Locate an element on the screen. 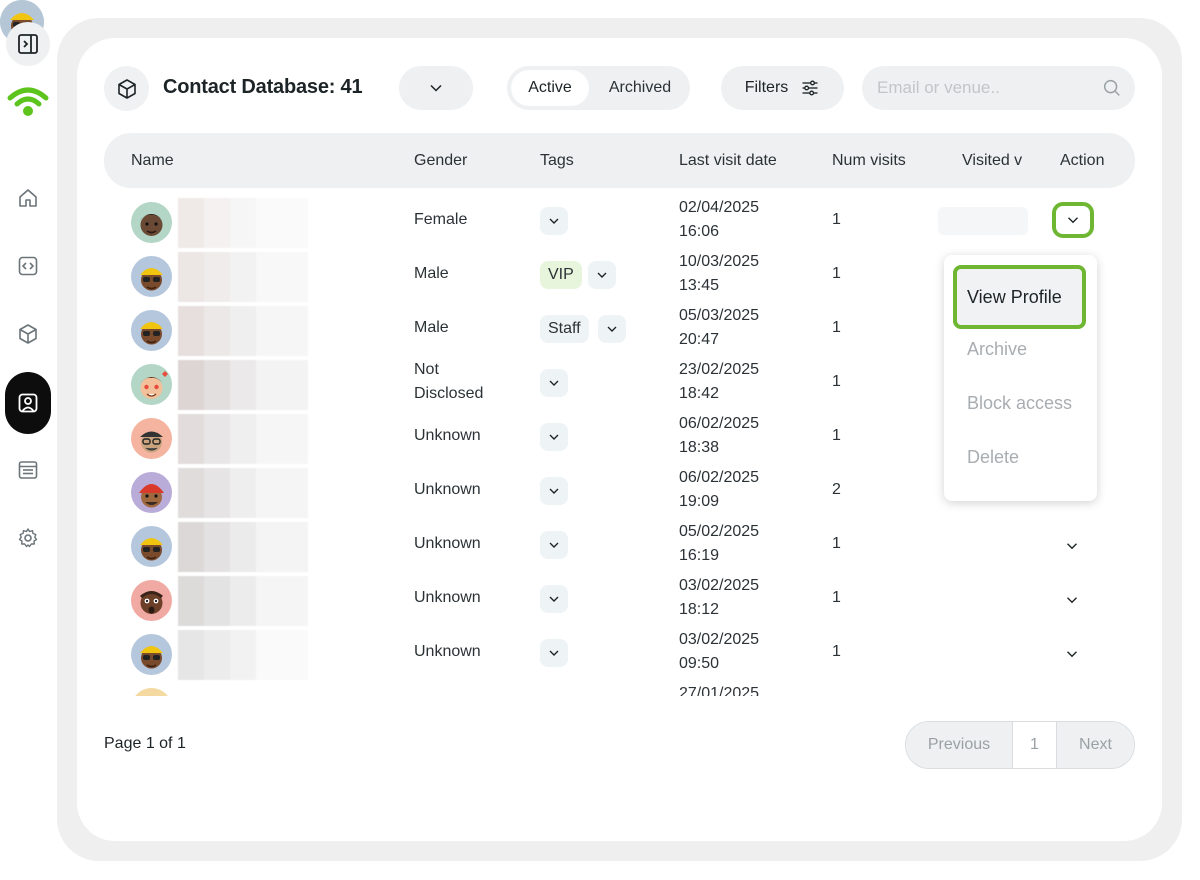 This screenshot has height=880, width=1200. database-select-dropdown is located at coordinates (436, 88).